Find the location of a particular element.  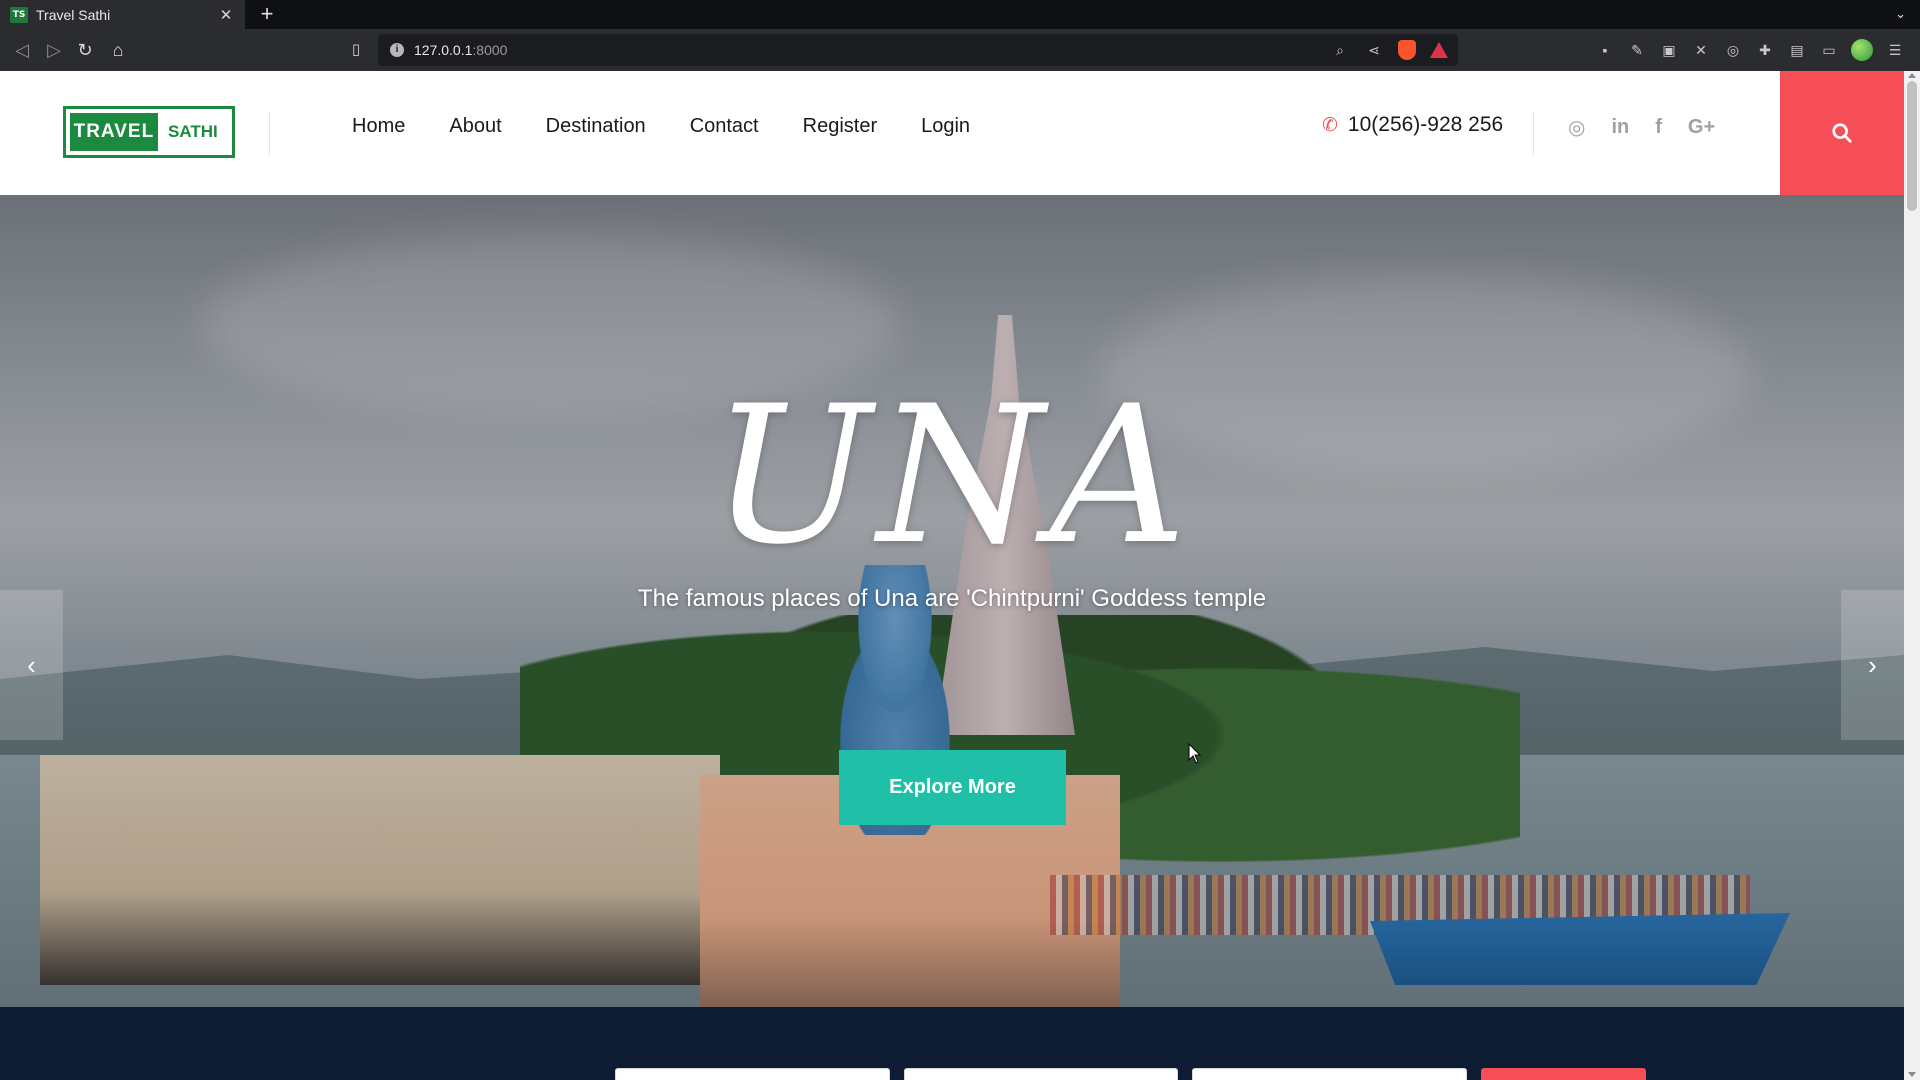

profile-avatar is located at coordinates (1862, 50).